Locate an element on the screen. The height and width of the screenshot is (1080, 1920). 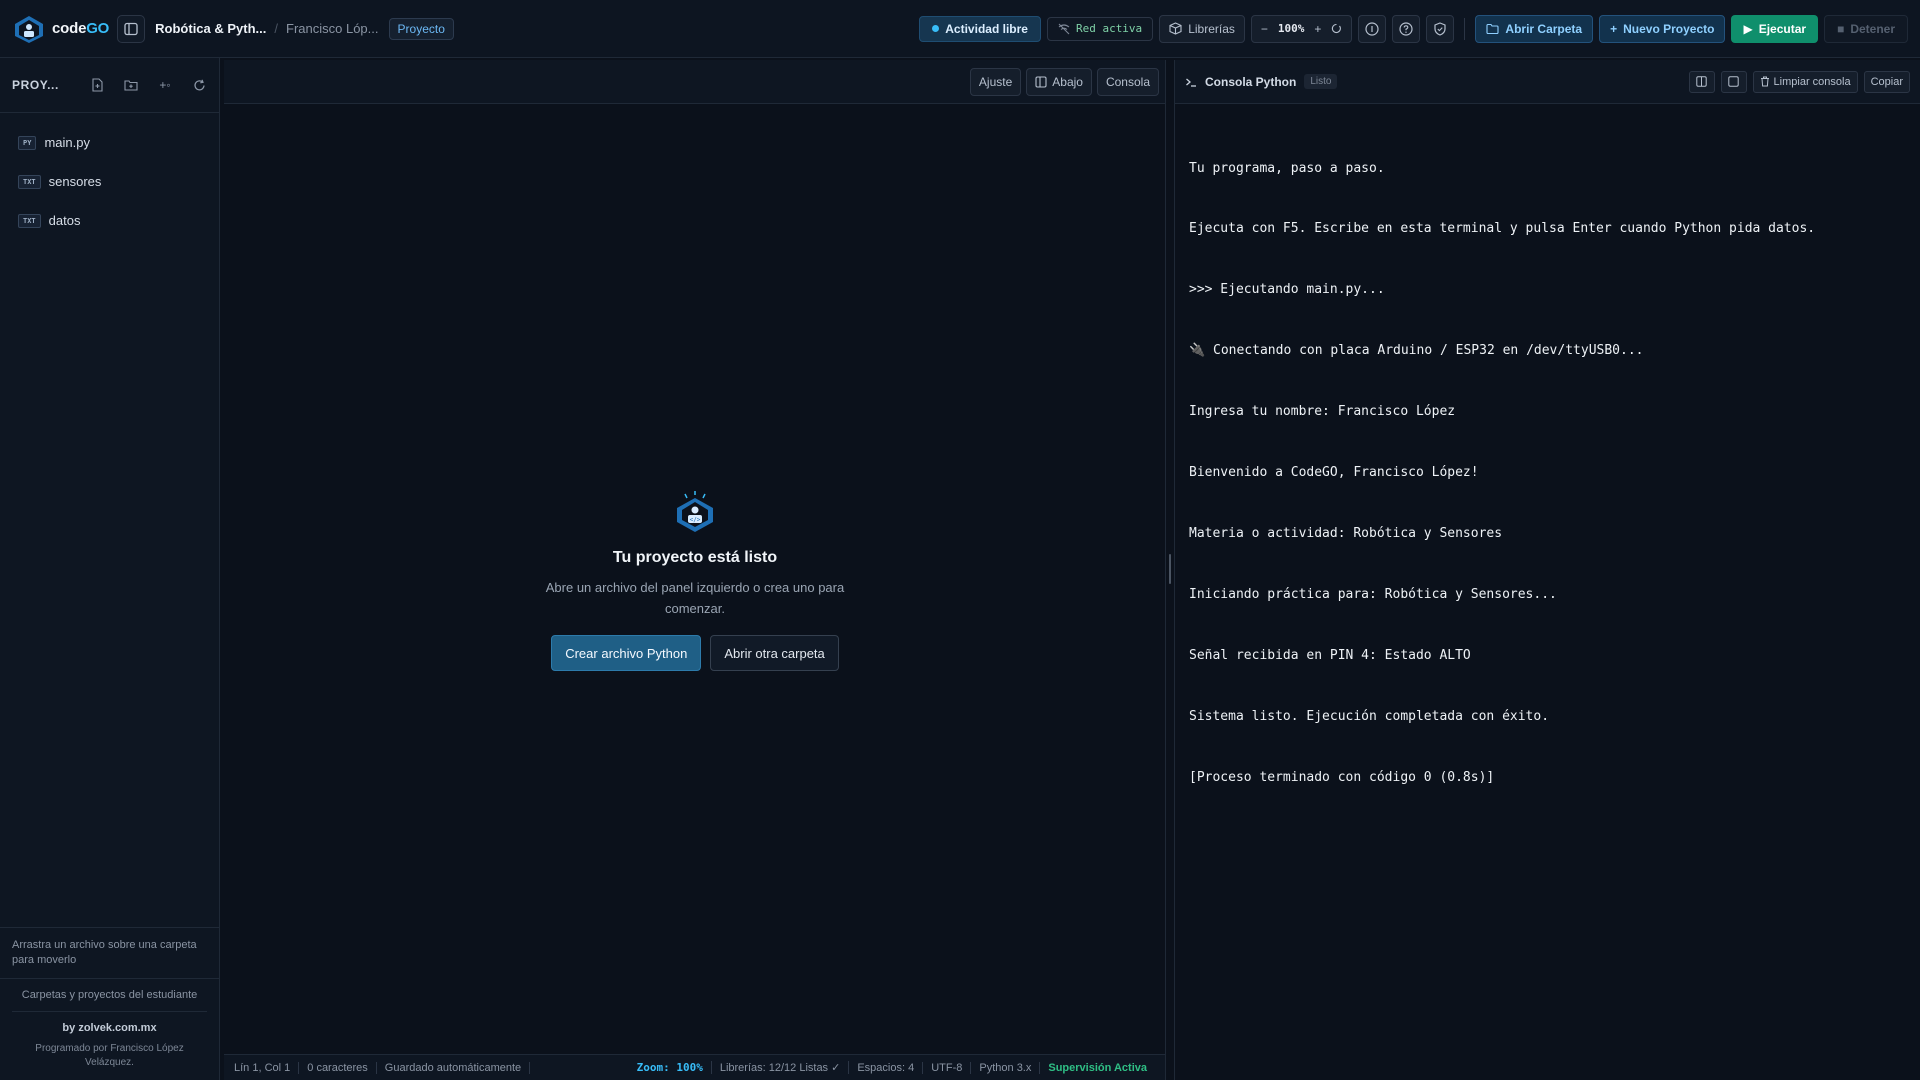
char-count: 0 caracteres is located at coordinates (338, 1067).